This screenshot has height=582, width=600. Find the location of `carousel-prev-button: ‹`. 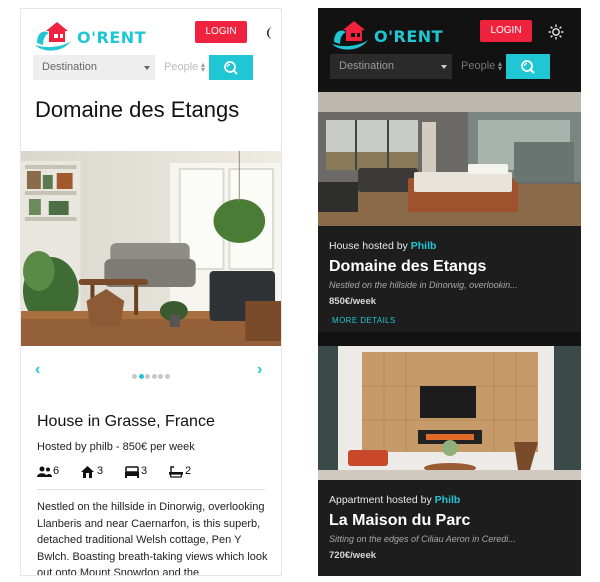

carousel-prev-button: ‹ is located at coordinates (37, 370).